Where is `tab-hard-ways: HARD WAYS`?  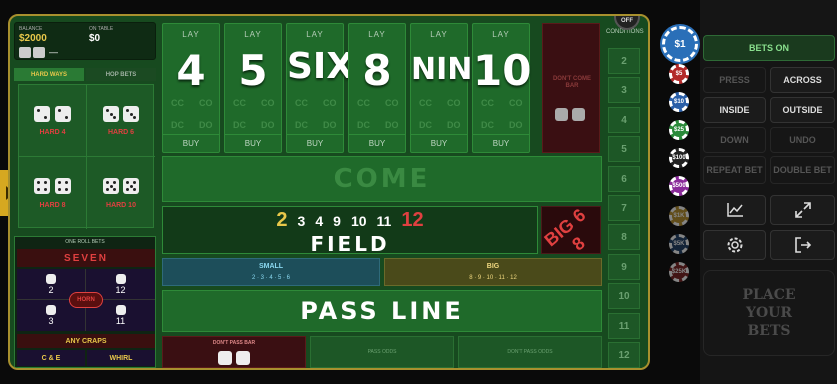
tab-hard-ways: HARD WAYS is located at coordinates (49, 74).